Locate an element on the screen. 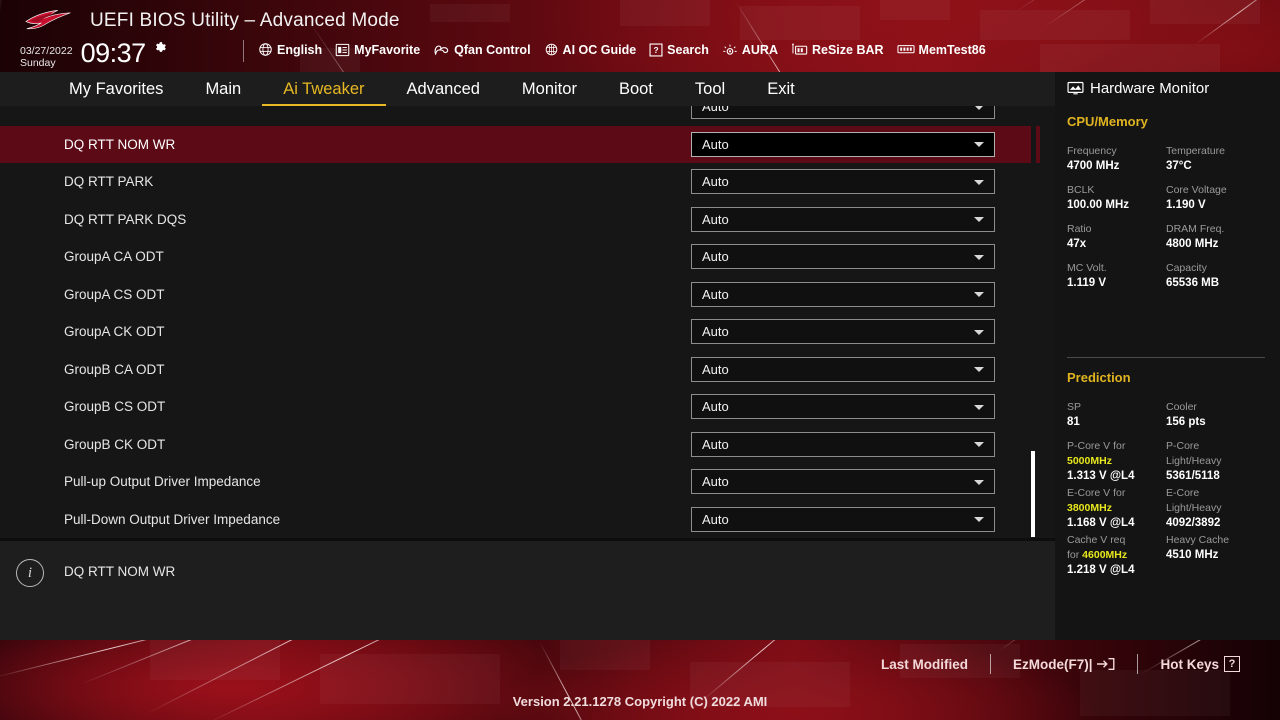 The width and height of the screenshot is (1280, 720). hw-key-highlight: 3800MHz is located at coordinates (1089, 508).